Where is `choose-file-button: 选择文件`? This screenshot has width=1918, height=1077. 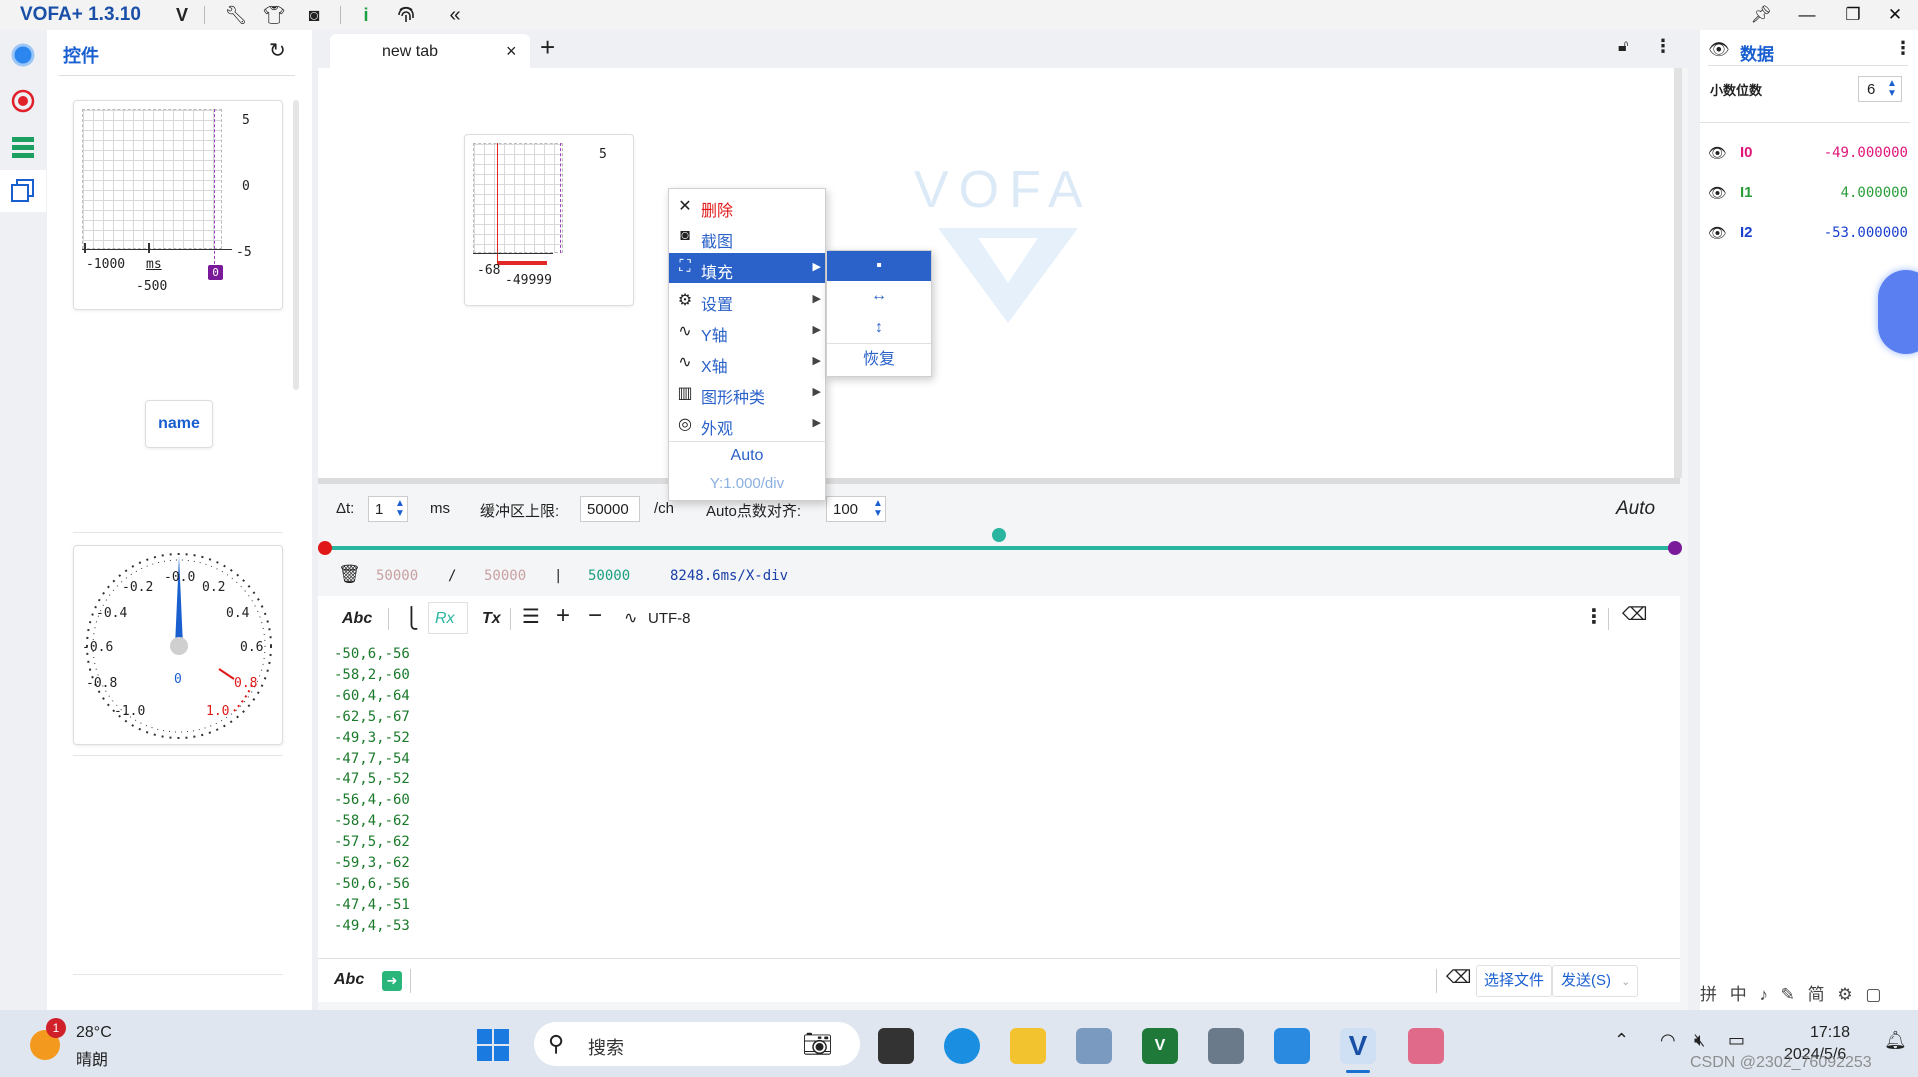 choose-file-button: 选择文件 is located at coordinates (1514, 981).